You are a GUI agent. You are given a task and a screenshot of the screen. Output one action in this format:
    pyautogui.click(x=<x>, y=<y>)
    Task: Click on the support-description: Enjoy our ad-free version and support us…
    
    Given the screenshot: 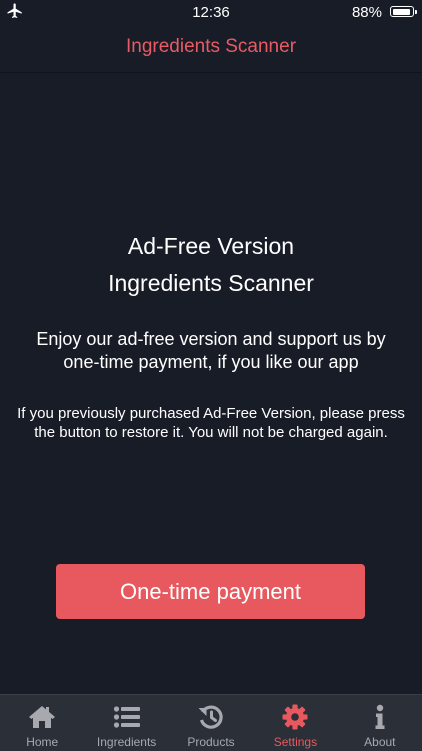 What is the action you would take?
    pyautogui.click(x=211, y=350)
    